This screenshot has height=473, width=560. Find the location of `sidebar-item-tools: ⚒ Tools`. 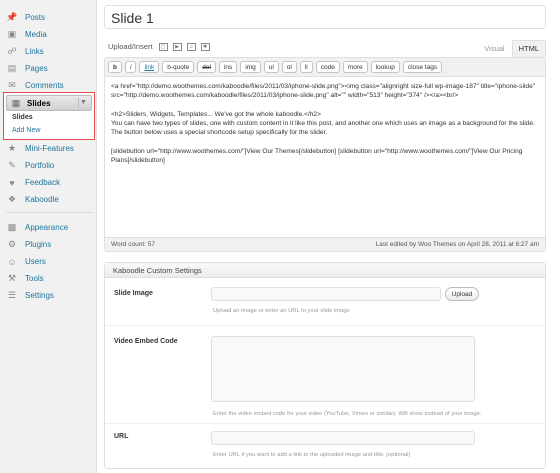

sidebar-item-tools: ⚒ Tools is located at coordinates (50, 278).